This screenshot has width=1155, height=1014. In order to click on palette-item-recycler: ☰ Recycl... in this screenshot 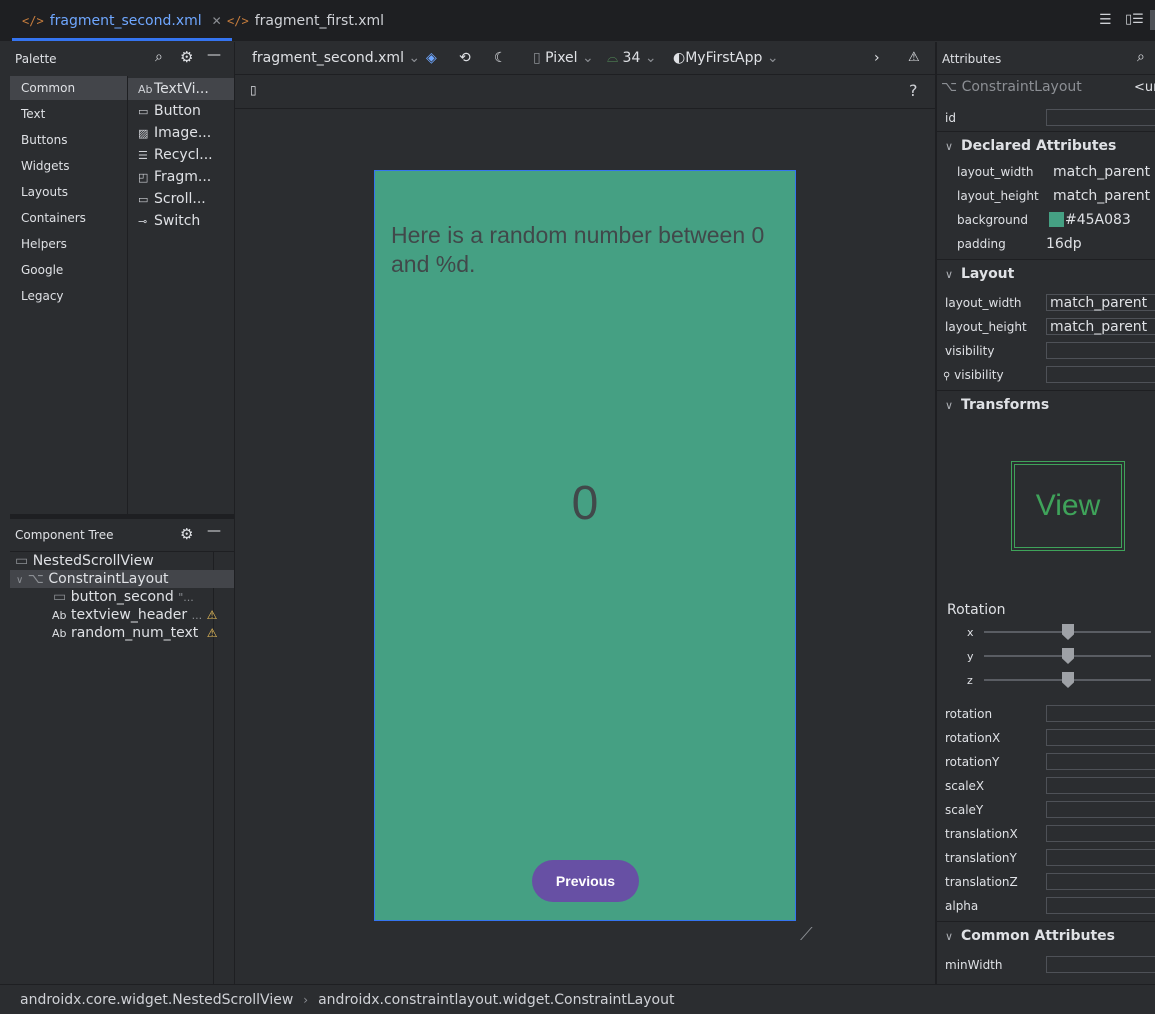, I will do `click(181, 155)`.